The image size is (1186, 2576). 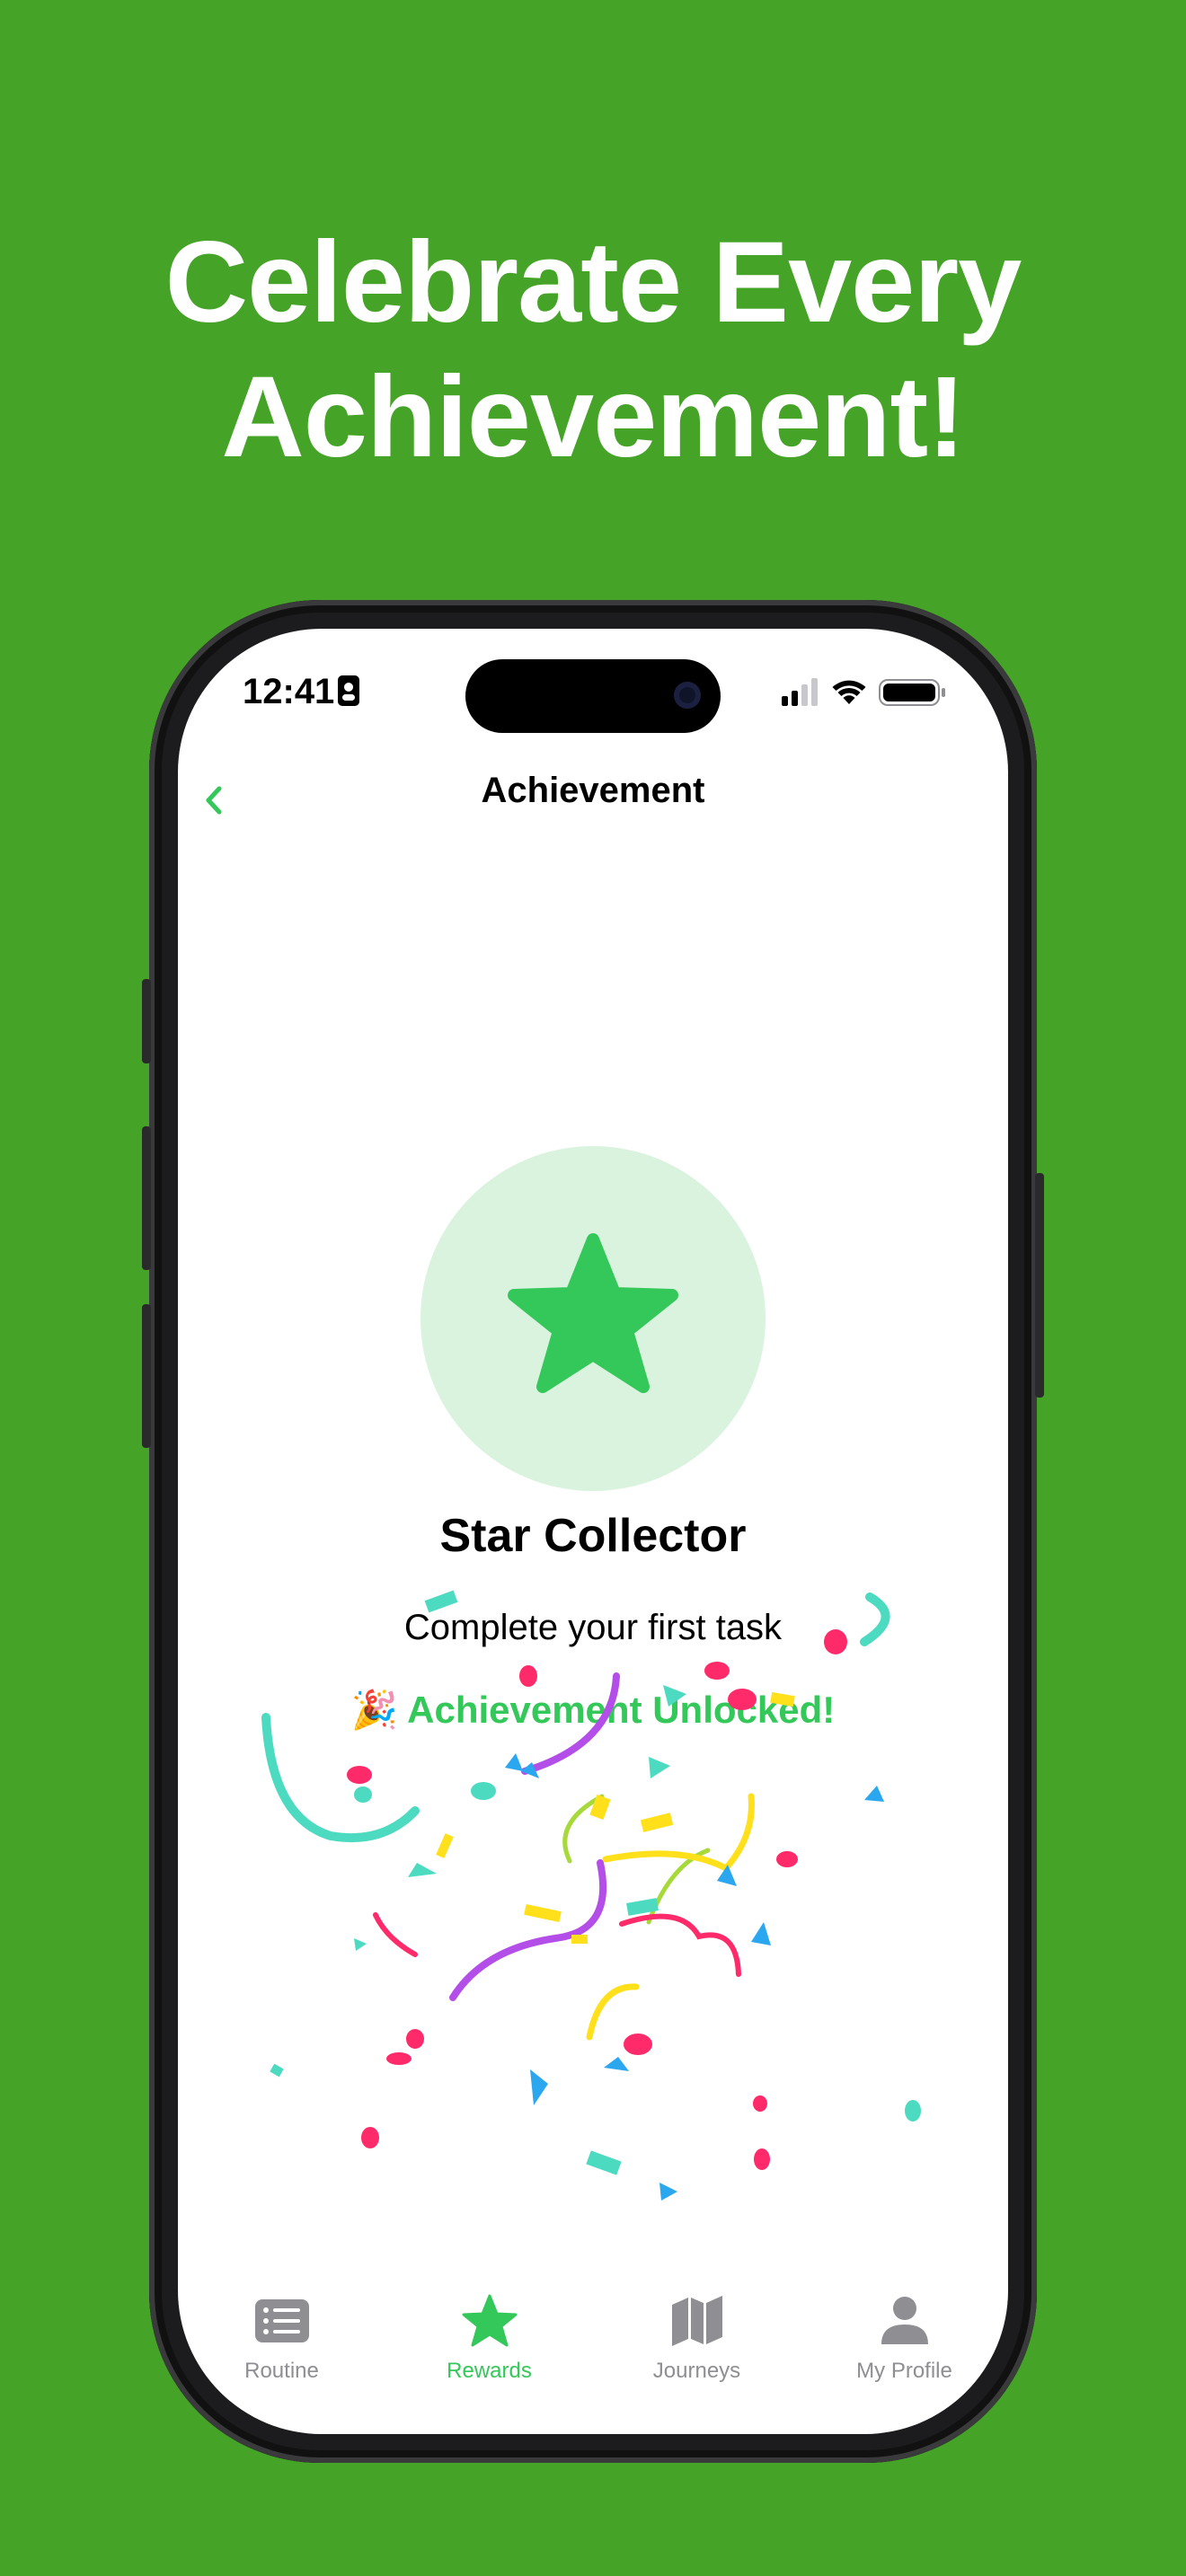 I want to click on achievement-badge, so click(x=593, y=1318).